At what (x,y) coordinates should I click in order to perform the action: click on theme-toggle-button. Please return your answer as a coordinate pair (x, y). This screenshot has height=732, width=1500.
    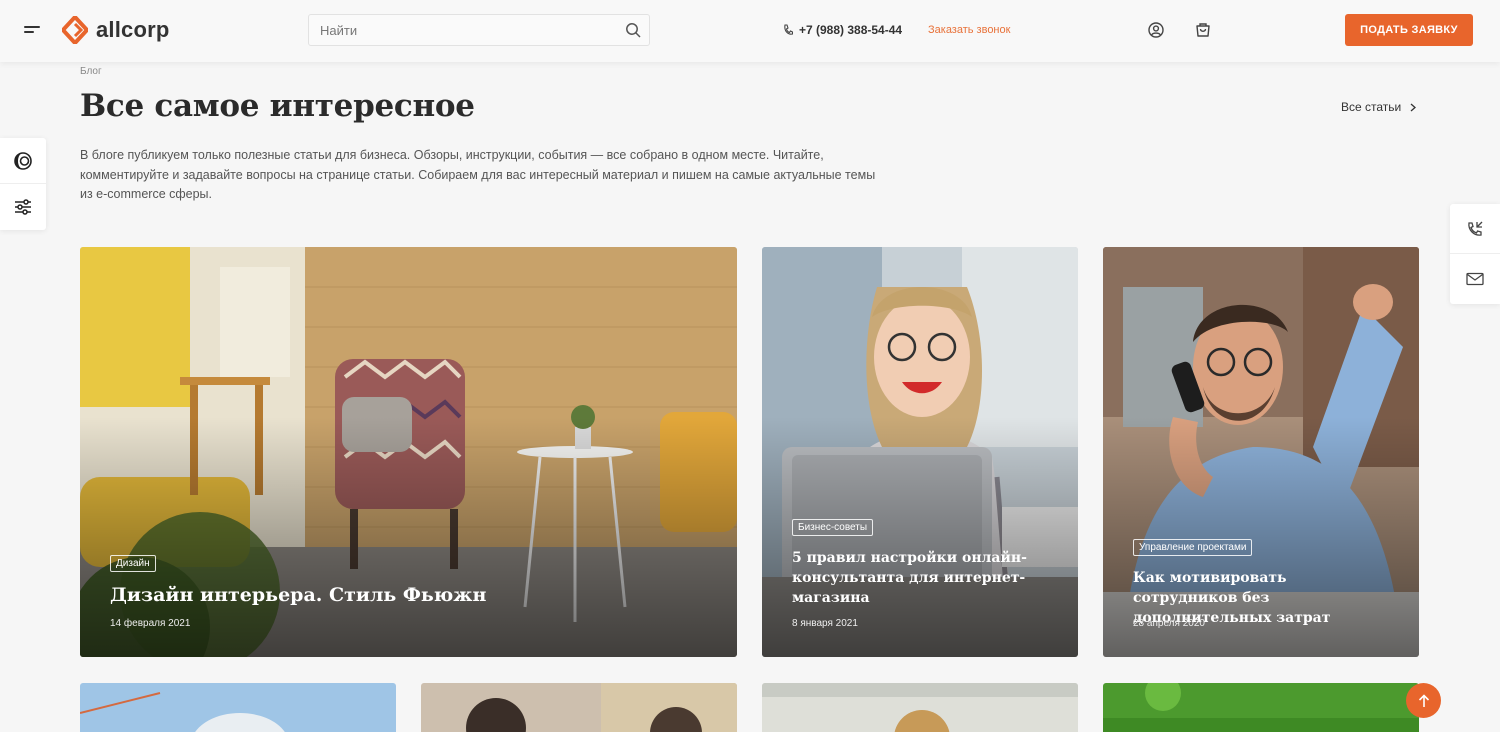
    Looking at the image, I should click on (23, 161).